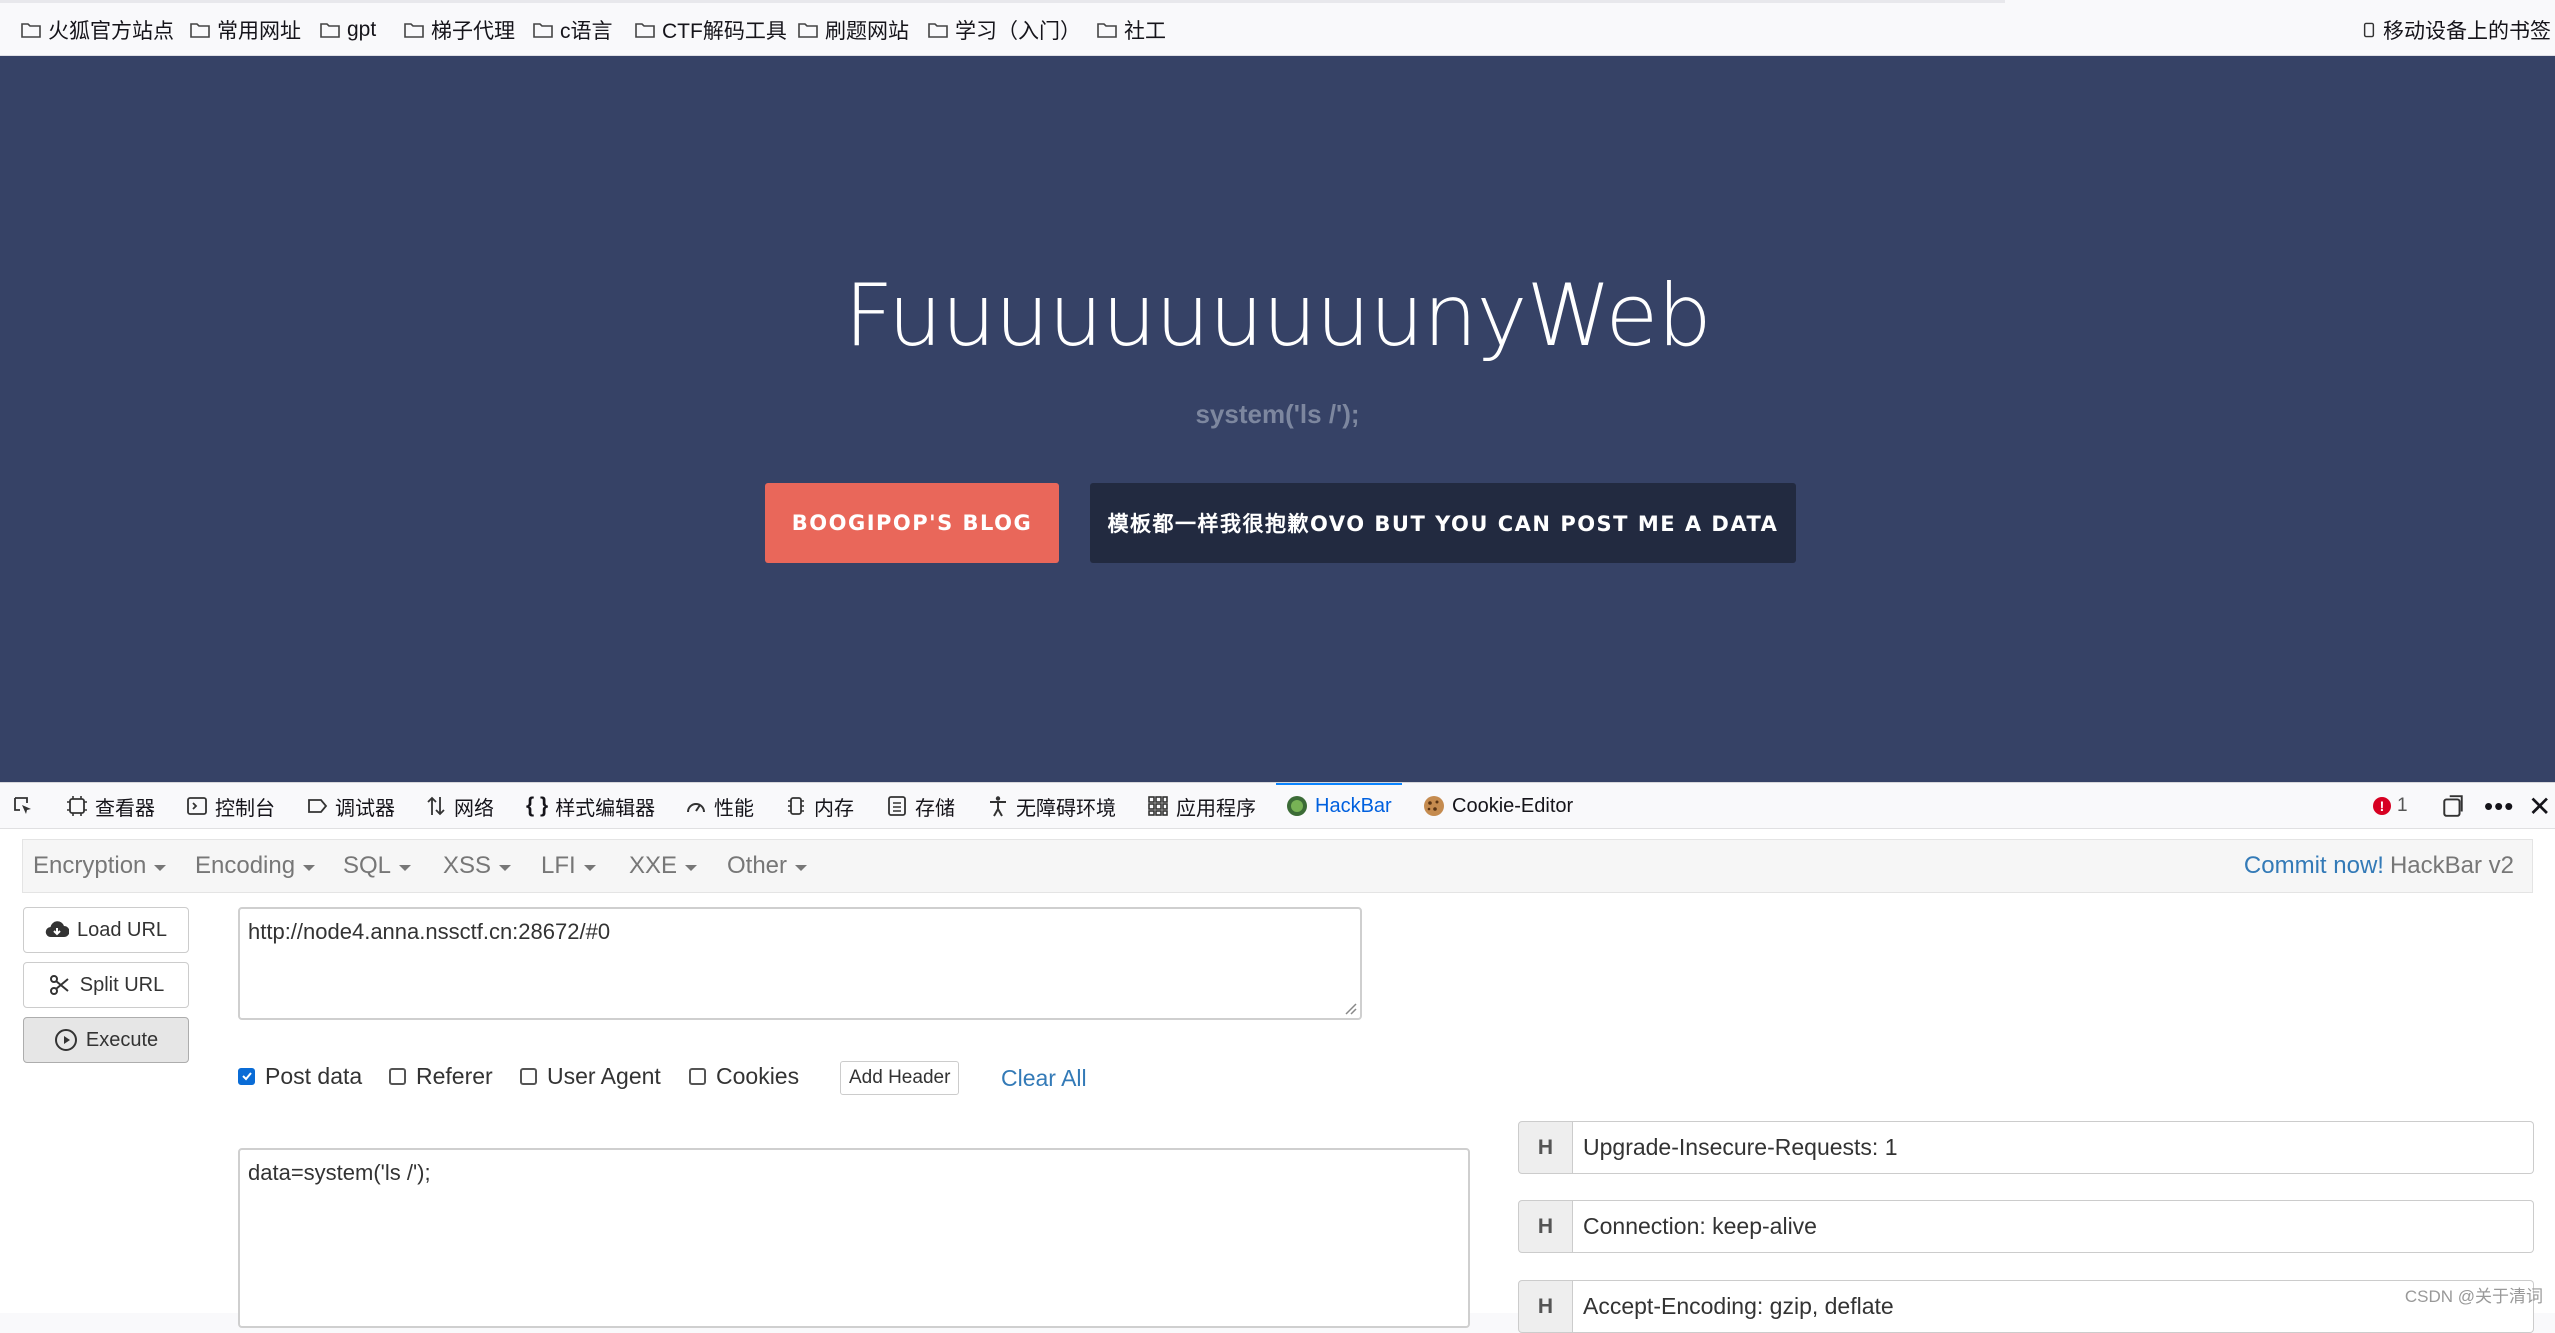  Describe the element at coordinates (568, 866) in the screenshot. I see `menu-lfi: LFI` at that location.